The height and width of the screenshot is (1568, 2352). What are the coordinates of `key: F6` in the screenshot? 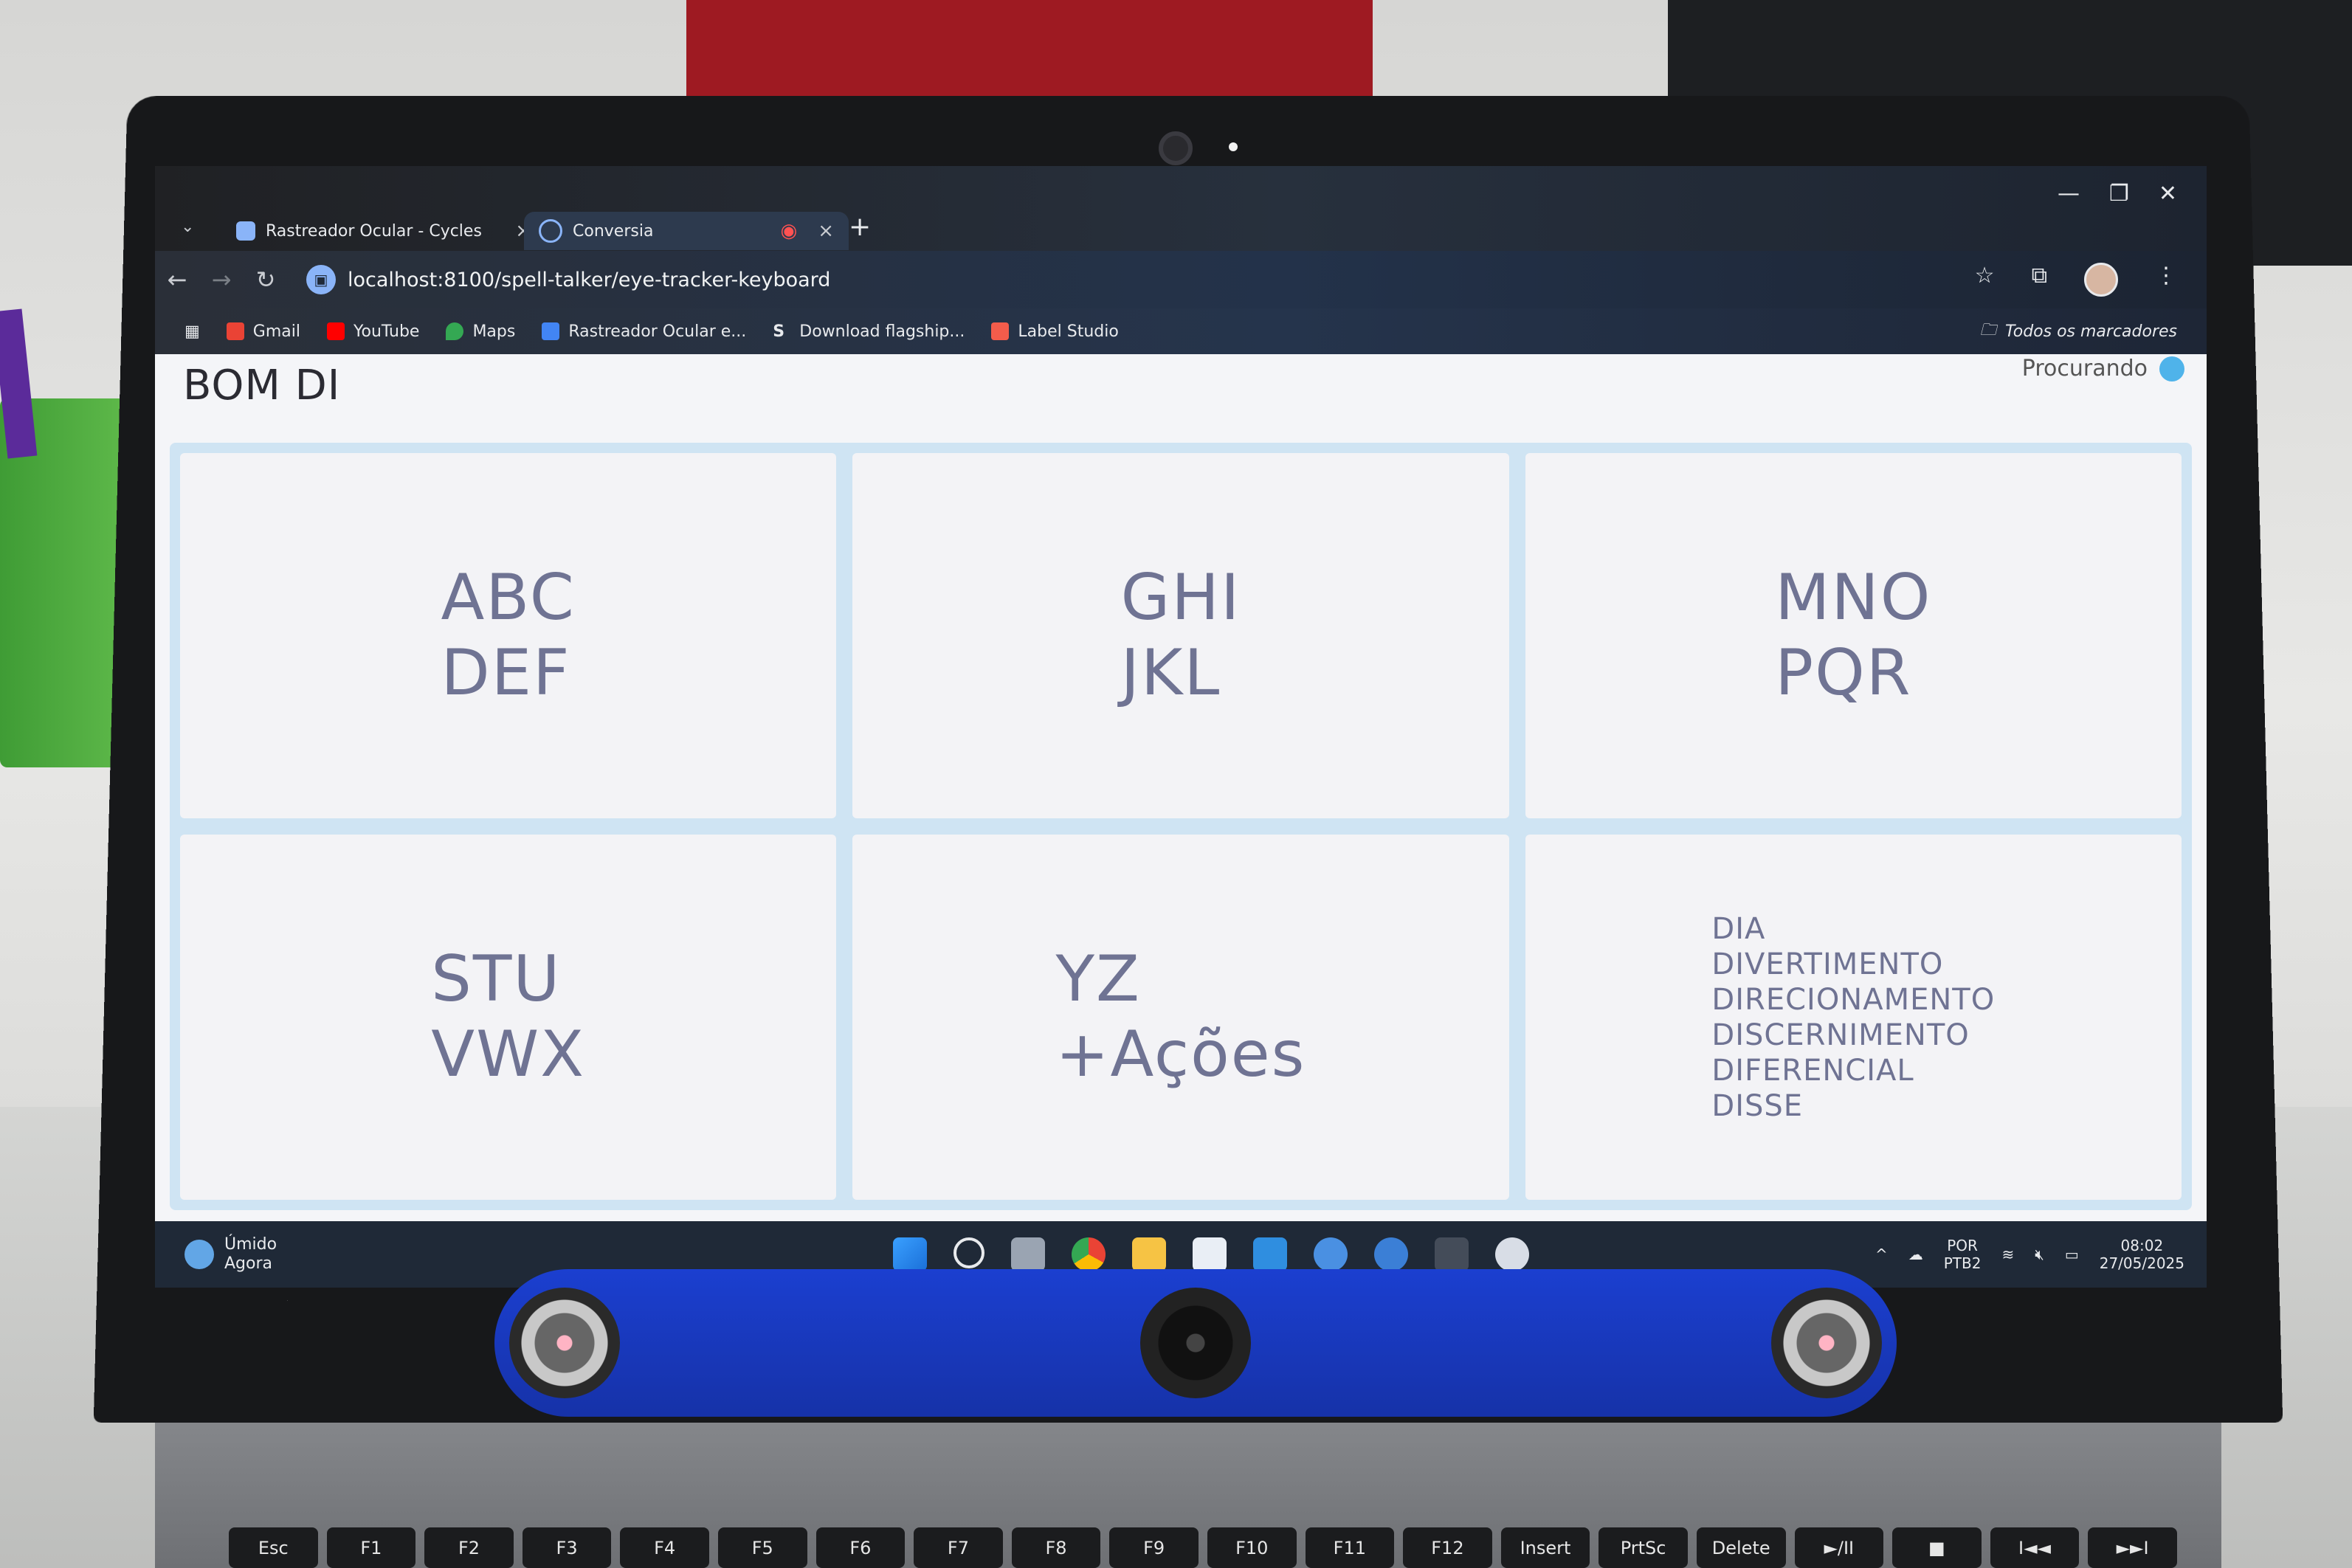 It's located at (861, 1547).